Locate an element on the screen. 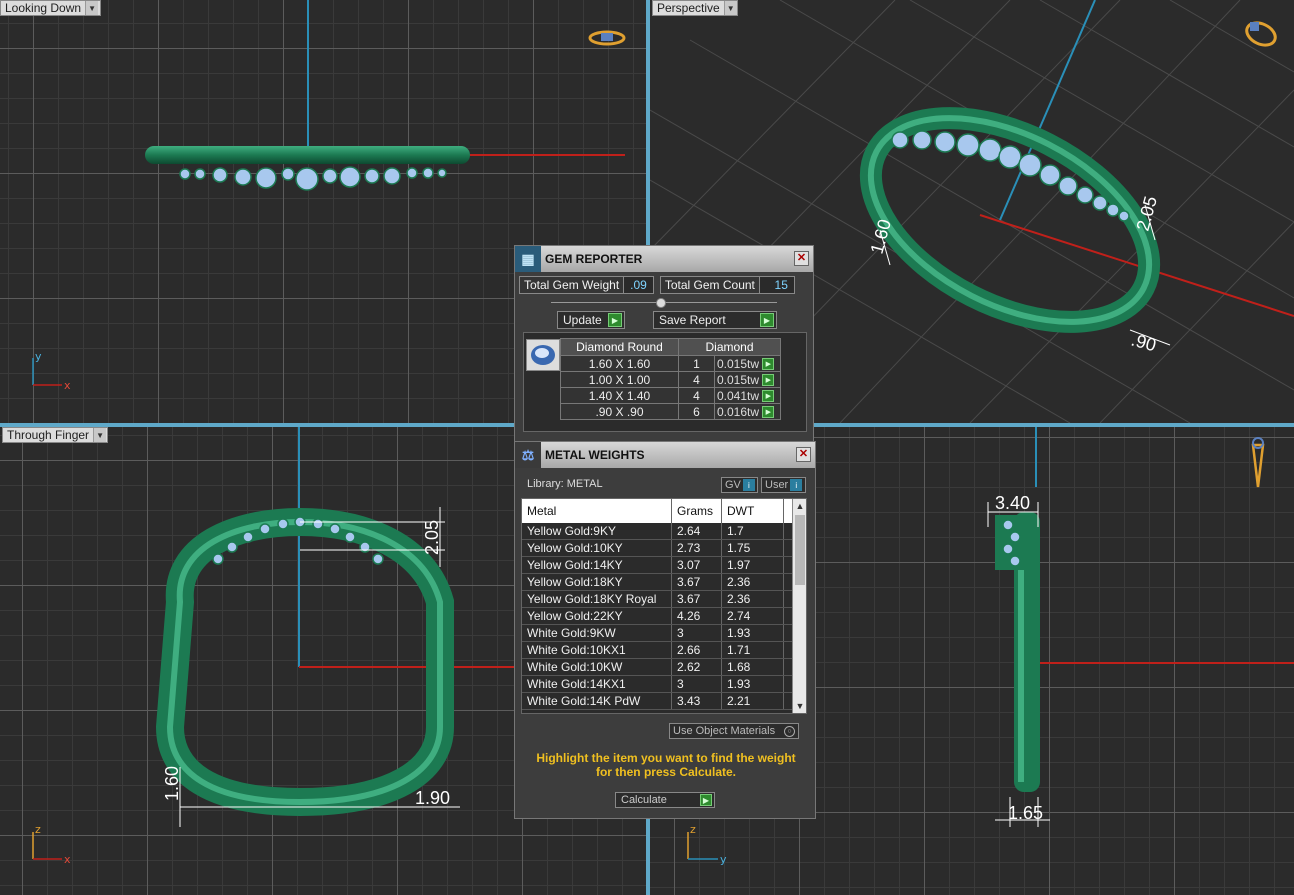 The image size is (1294, 895). column-header-grams: Grams is located at coordinates (697, 511).